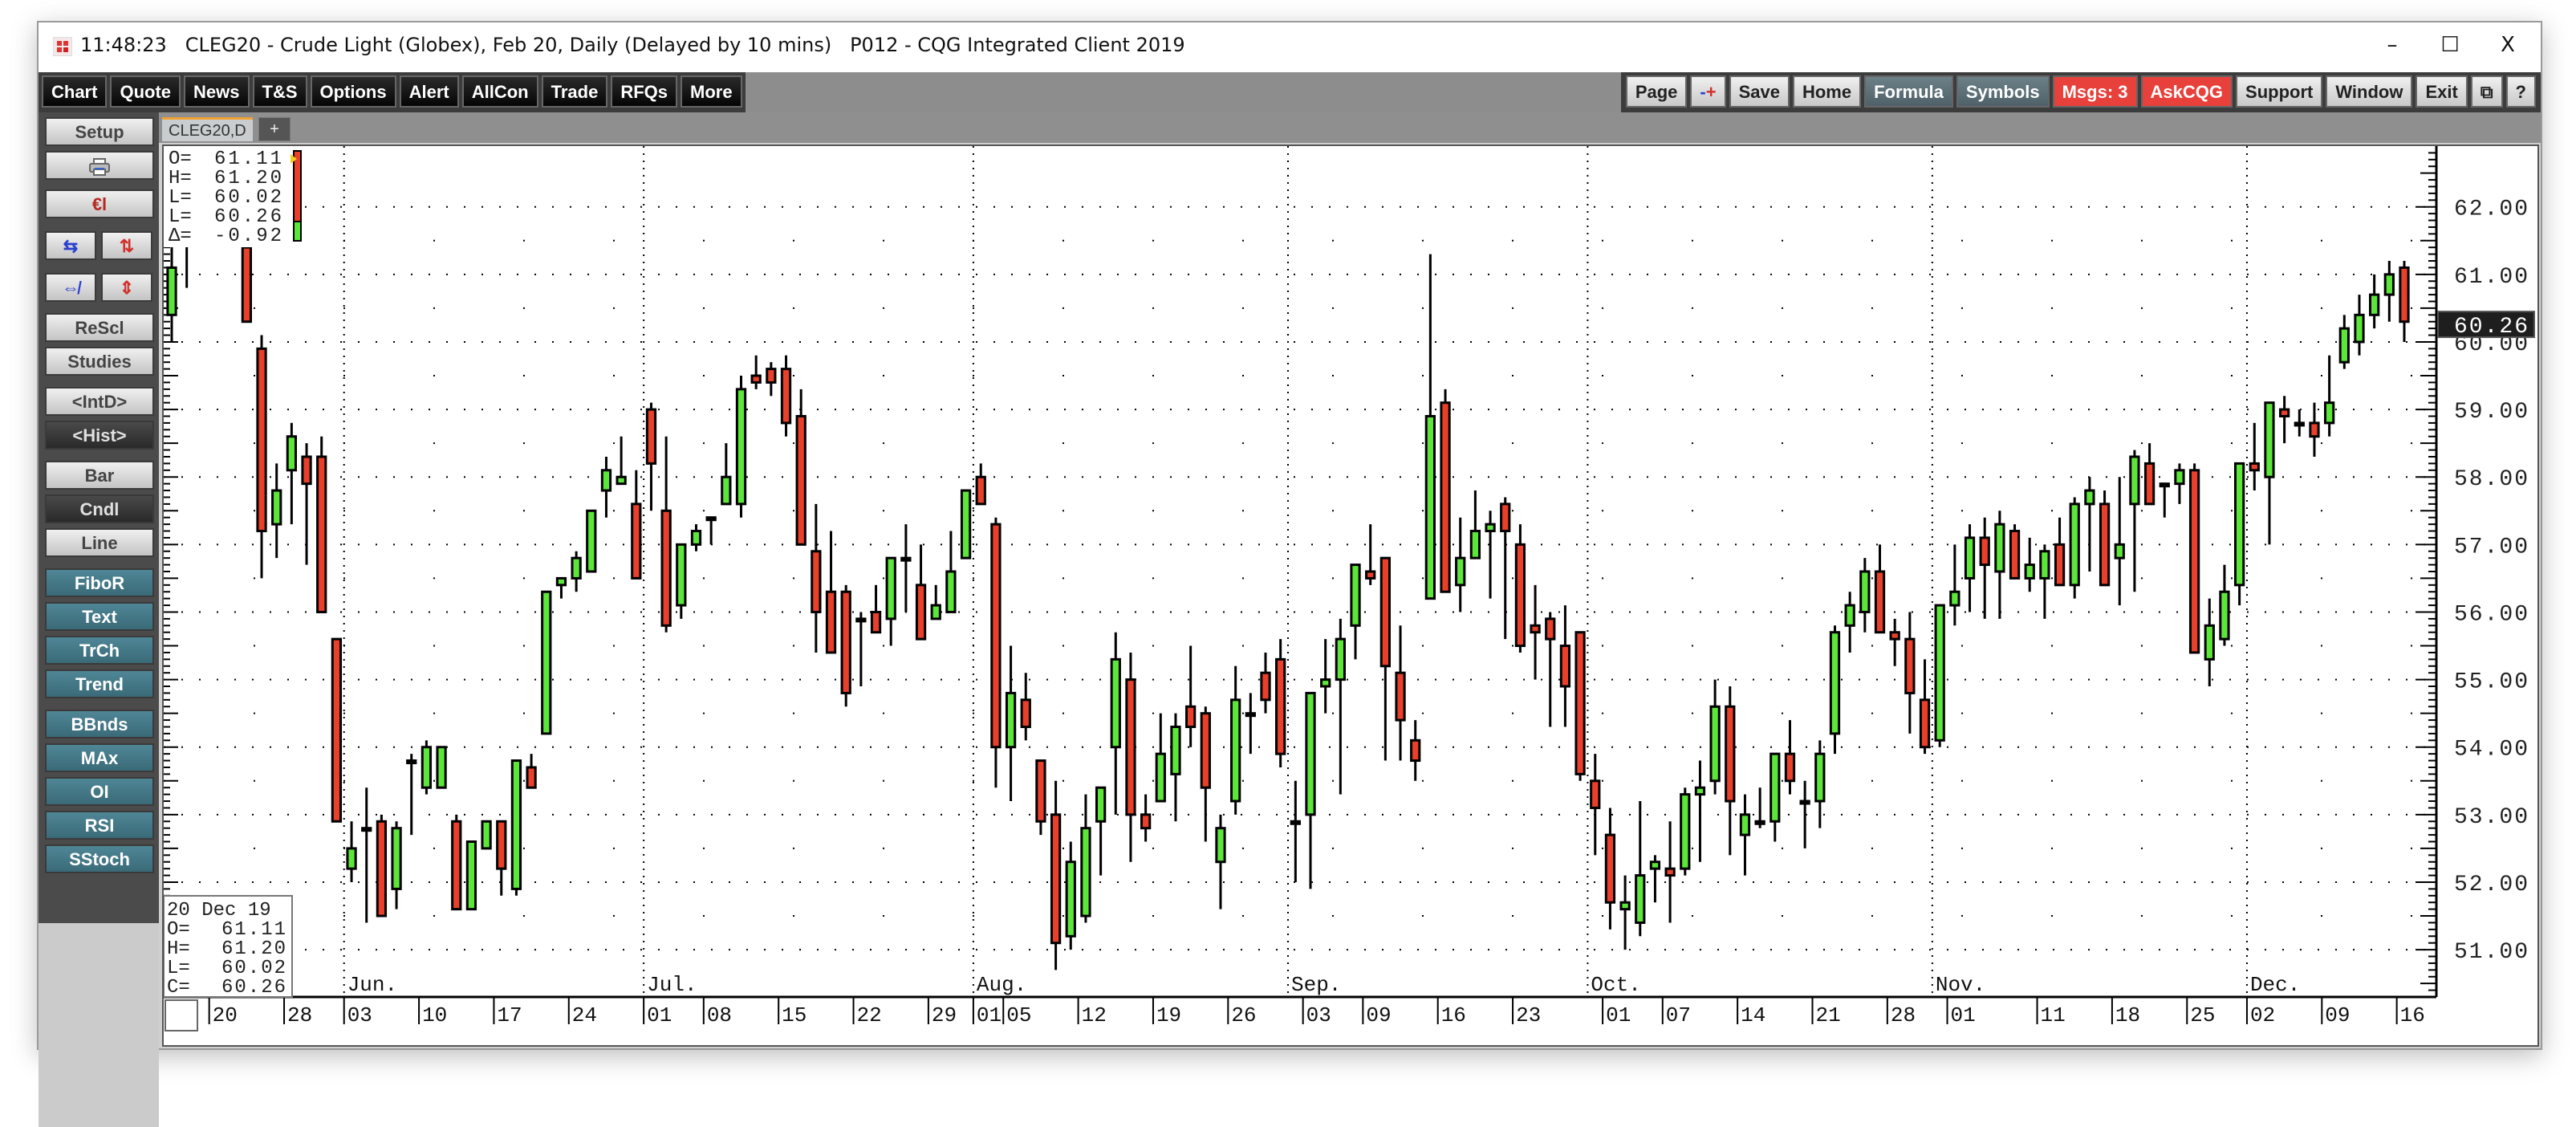 Image resolution: width=2576 pixels, height=1127 pixels. I want to click on ohlc-bottom-value: 60.26, so click(254, 988).